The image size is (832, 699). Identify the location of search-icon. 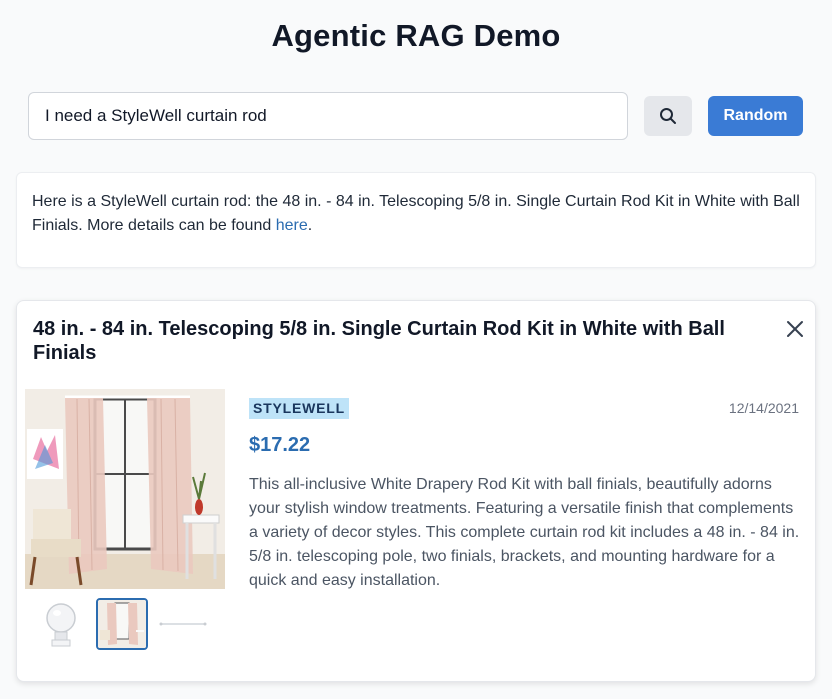
(668, 116).